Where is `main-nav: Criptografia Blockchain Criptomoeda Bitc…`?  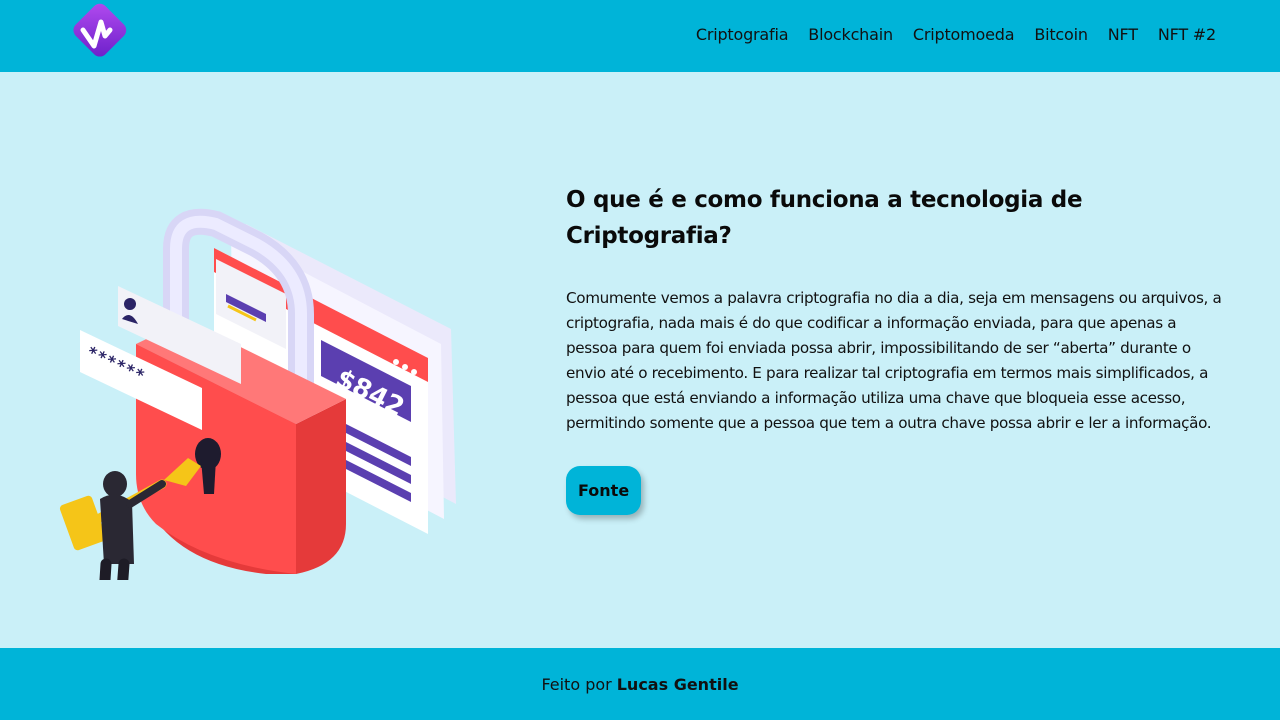
main-nav: Criptografia Blockchain Criptomoeda Bitc… is located at coordinates (956, 34).